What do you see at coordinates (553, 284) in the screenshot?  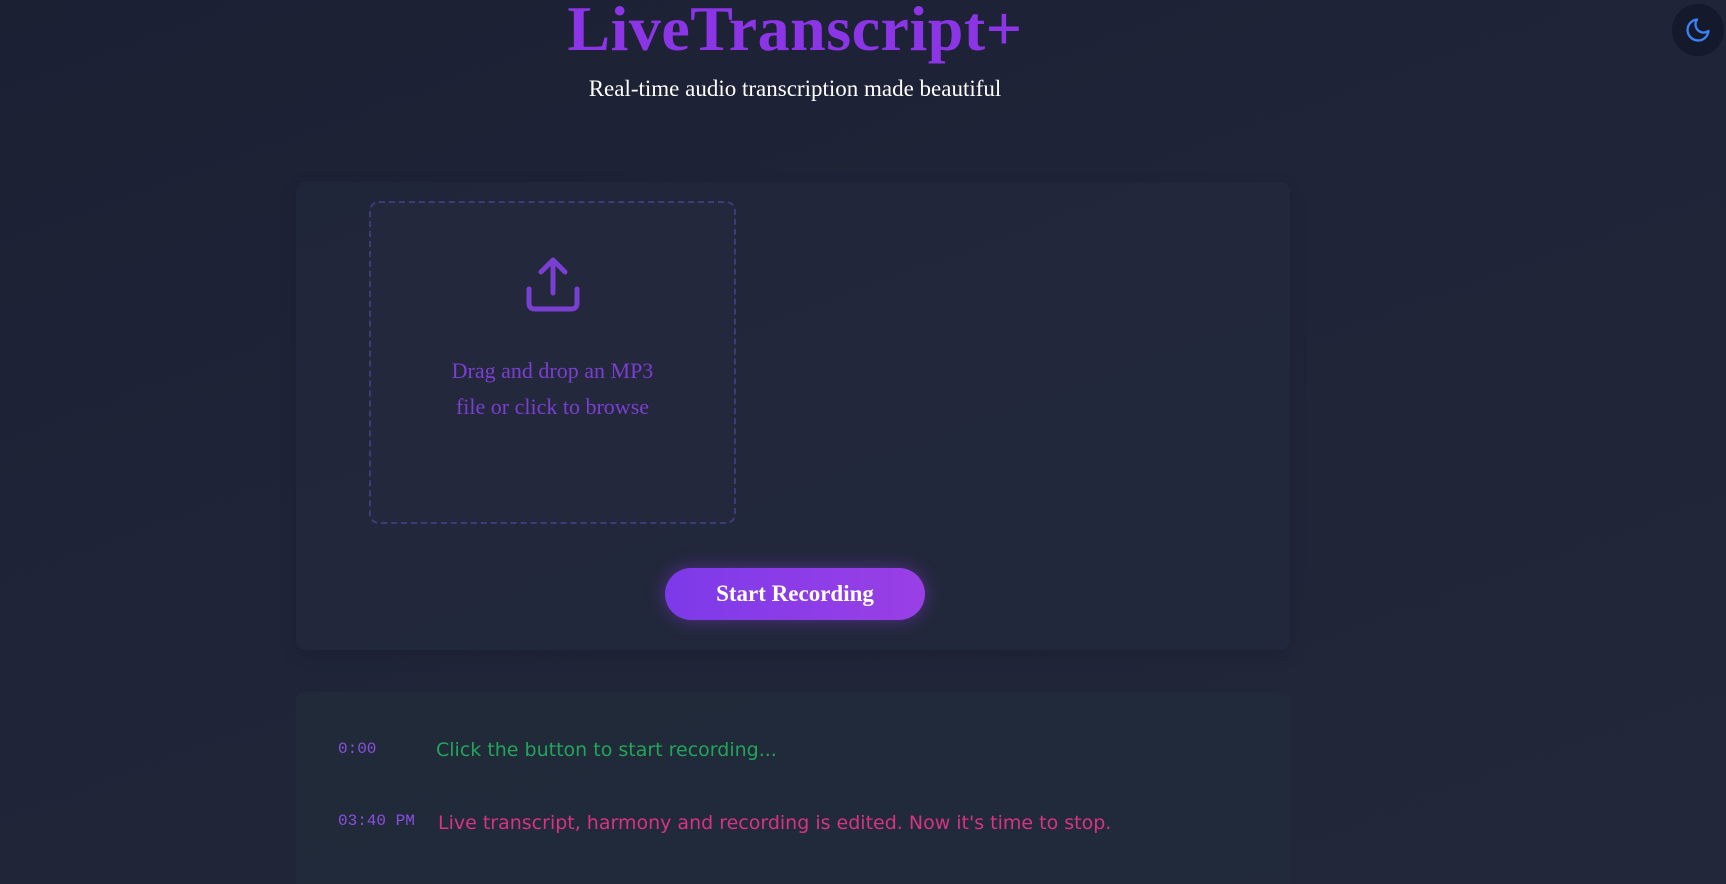 I see `upload-icon` at bounding box center [553, 284].